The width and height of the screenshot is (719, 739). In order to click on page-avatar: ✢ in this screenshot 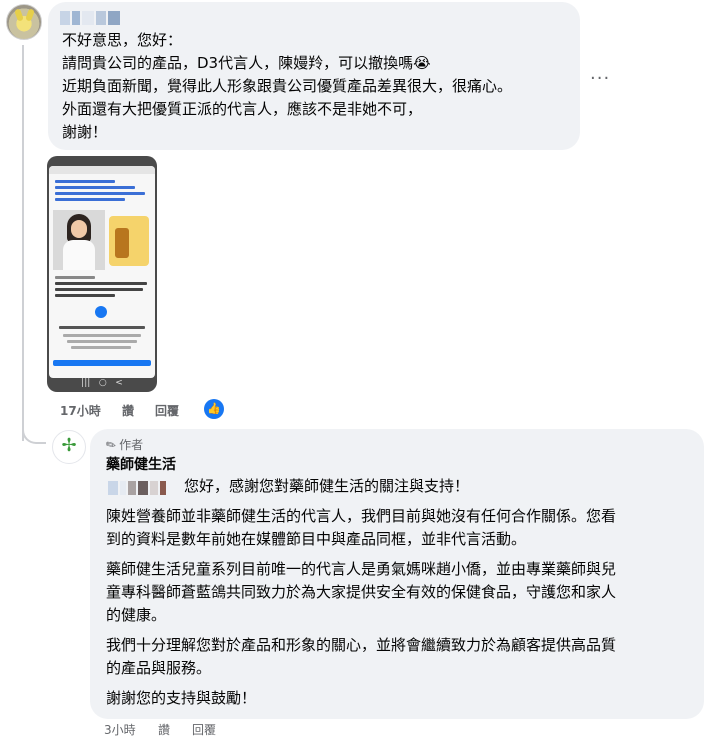, I will do `click(69, 447)`.